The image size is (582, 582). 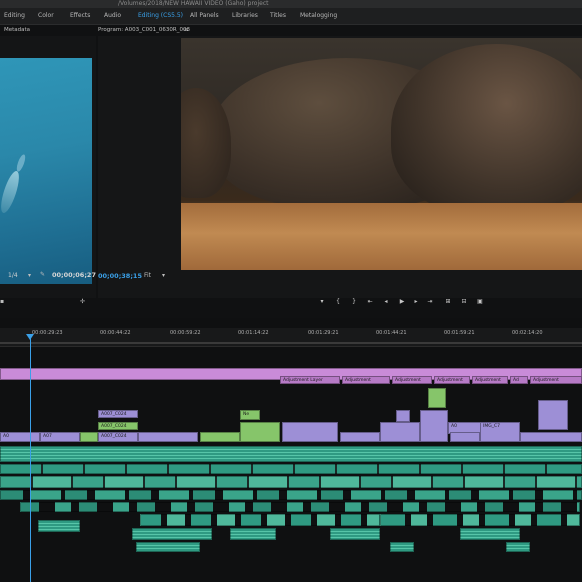 What do you see at coordinates (381, 236) in the screenshot?
I see `sand-ground` at bounding box center [381, 236].